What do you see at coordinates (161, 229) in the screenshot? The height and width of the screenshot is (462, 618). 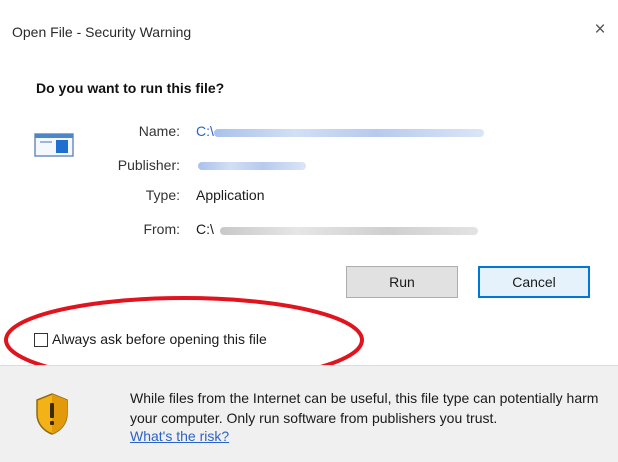 I see `from-label: From:` at bounding box center [161, 229].